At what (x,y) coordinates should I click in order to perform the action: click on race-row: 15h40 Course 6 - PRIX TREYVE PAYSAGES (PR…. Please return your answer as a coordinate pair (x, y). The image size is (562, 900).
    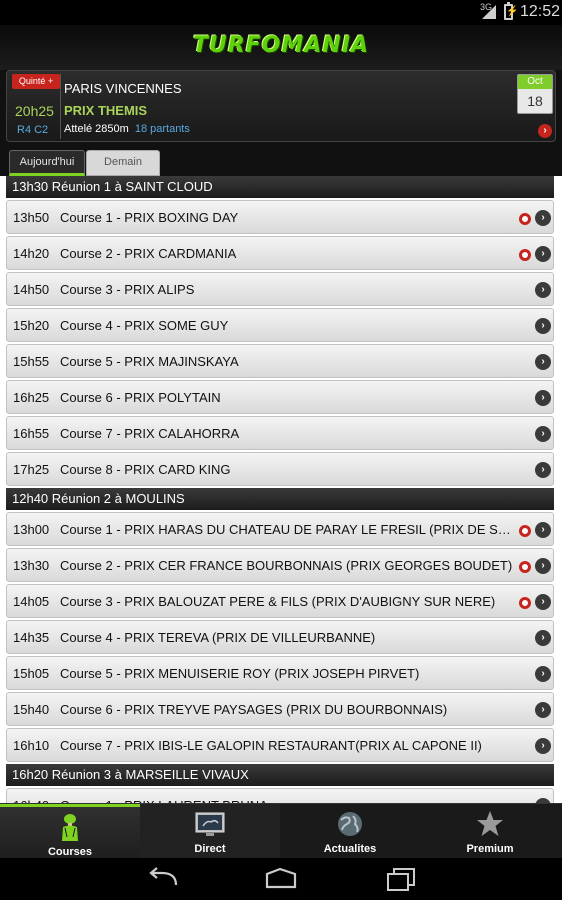
    Looking at the image, I should click on (280, 709).